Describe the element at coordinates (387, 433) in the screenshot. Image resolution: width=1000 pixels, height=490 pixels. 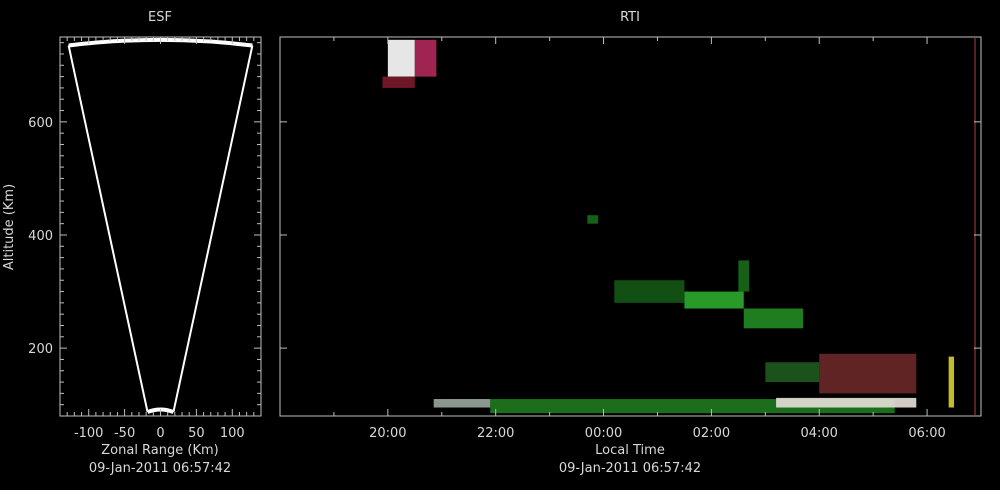
I see `rti-xtick-label: 20:00` at that location.